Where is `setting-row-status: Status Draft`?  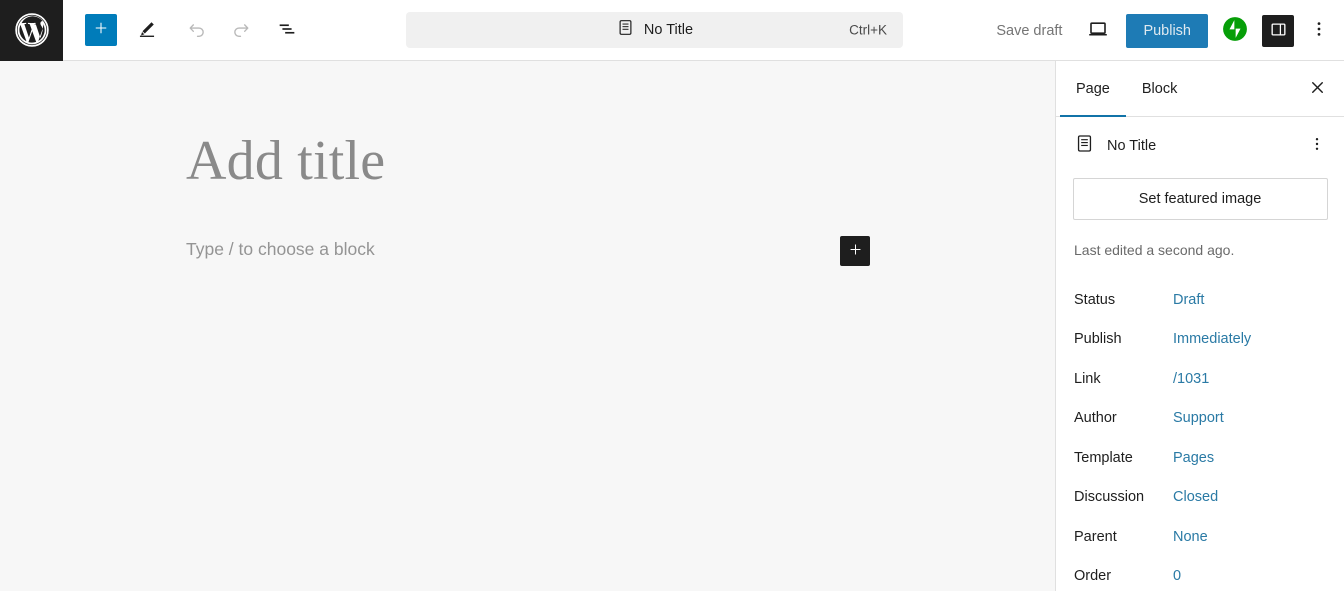 setting-row-status: Status Draft is located at coordinates (1209, 300).